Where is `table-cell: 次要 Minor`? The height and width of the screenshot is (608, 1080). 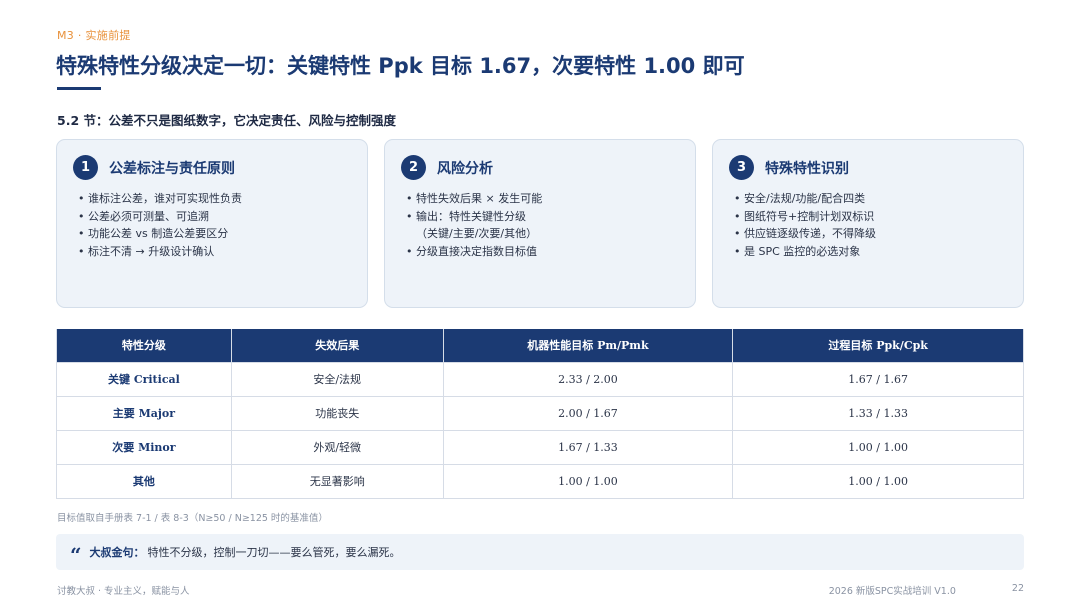 table-cell: 次要 Minor is located at coordinates (144, 447).